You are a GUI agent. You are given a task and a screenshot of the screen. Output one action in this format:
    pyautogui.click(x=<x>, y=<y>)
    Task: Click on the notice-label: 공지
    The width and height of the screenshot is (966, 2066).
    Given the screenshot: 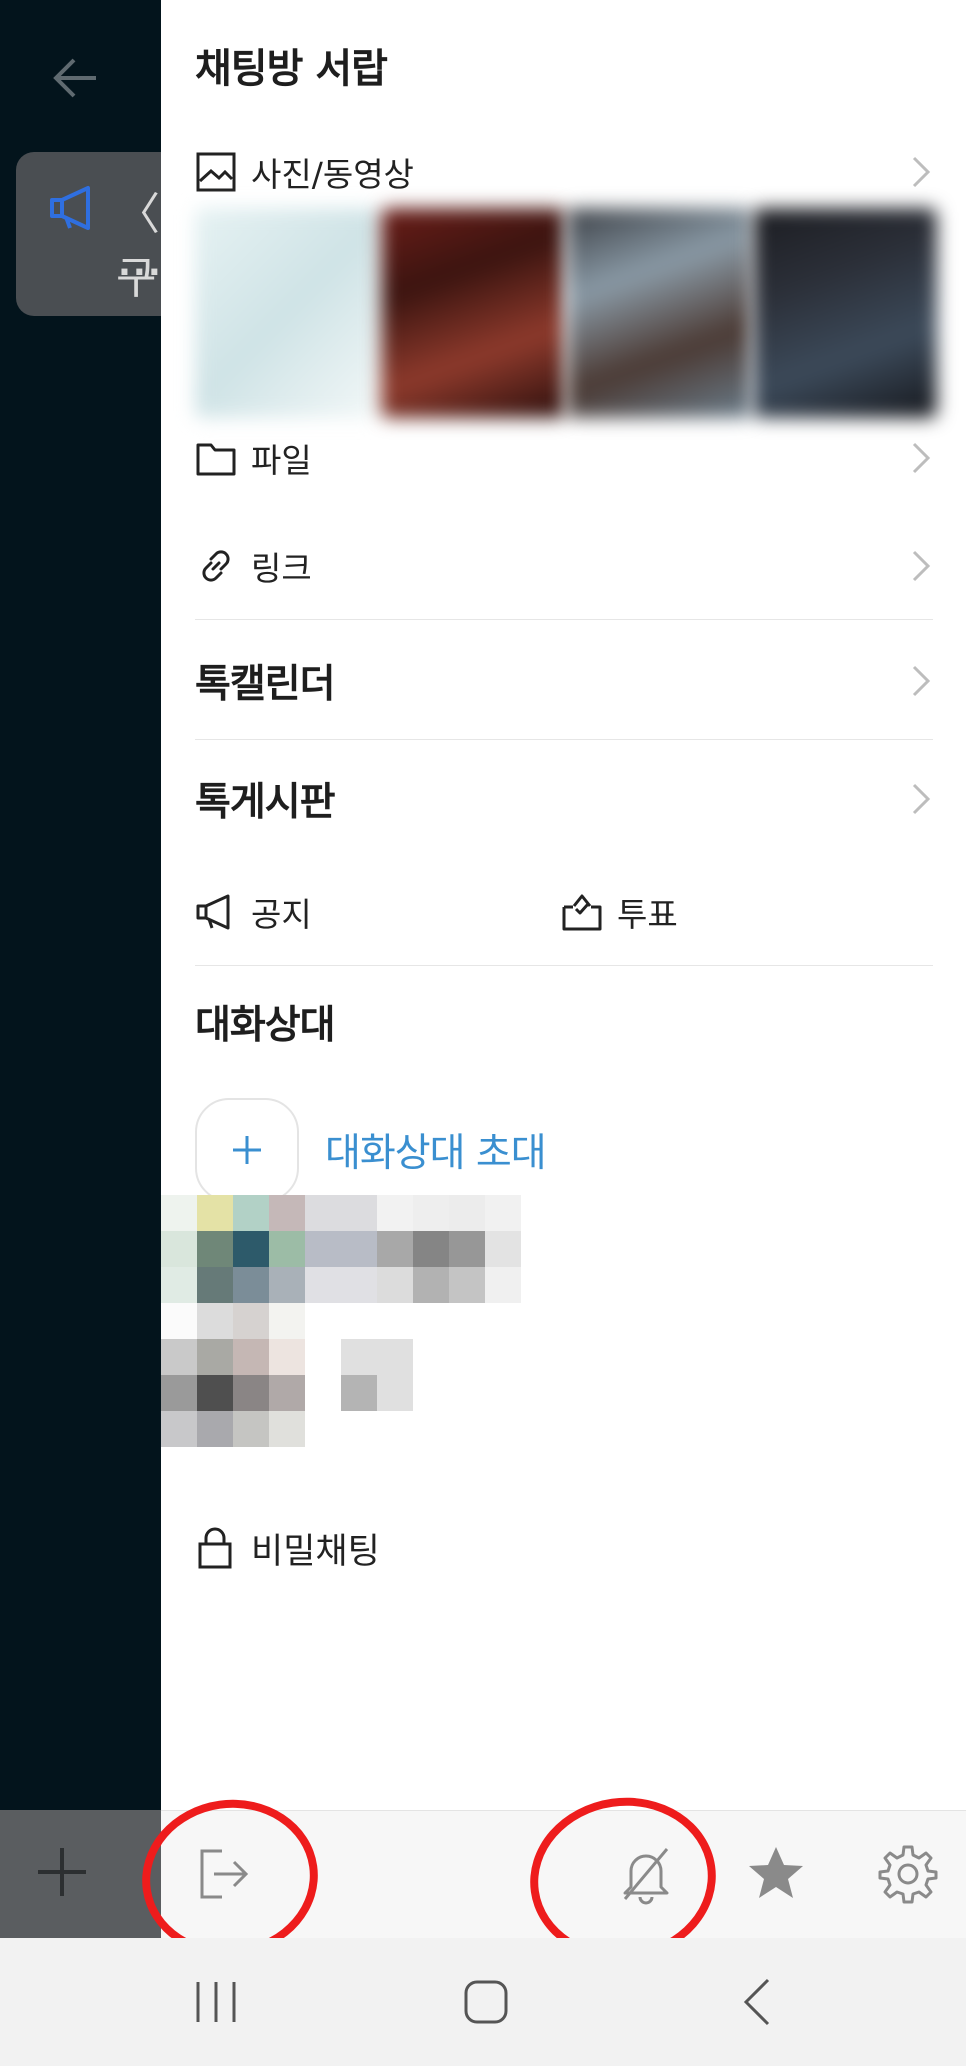 What is the action you would take?
    pyautogui.click(x=281, y=914)
    